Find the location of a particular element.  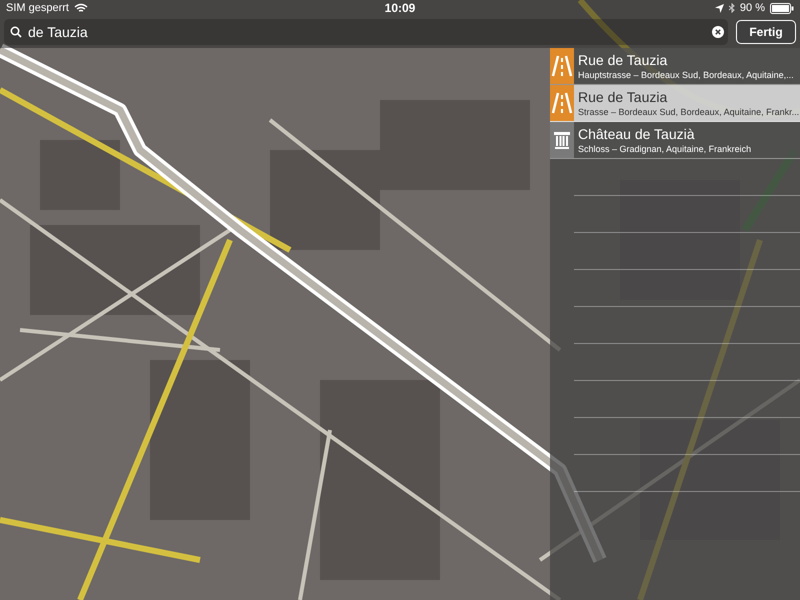

result-subtitle: Schloss – Gradignan, Aquitaine, Frankreich is located at coordinates (665, 148).